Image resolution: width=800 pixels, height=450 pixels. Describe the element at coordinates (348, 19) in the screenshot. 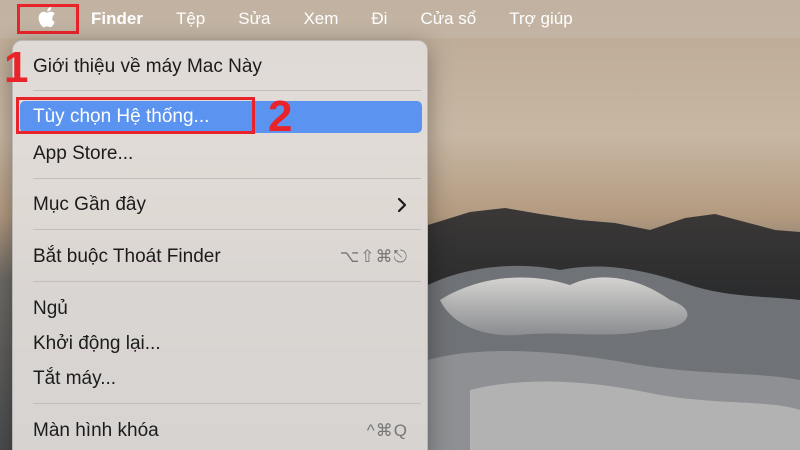

I see `menubar-items: Finder Tệp Sửa Xem Đi Cửa sổ Trợ giúp` at that location.